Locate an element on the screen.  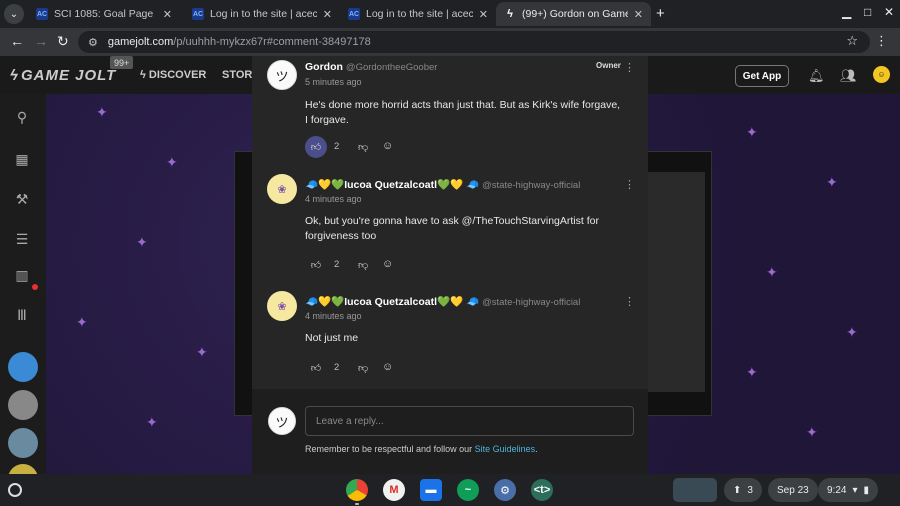
tab-label: (99+) Gordon on Game Jolt: "U is located at coordinates (575, 14).